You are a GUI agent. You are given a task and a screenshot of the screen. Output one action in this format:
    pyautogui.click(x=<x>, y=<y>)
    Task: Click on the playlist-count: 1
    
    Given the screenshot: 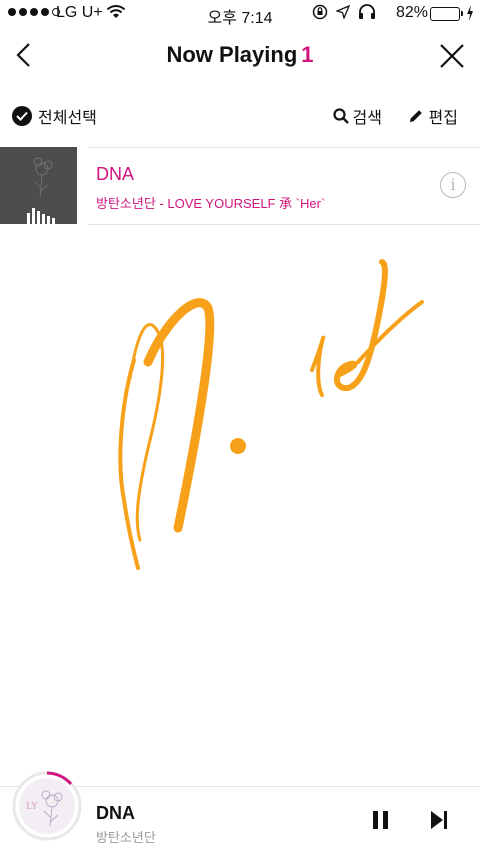 What is the action you would take?
    pyautogui.click(x=307, y=54)
    